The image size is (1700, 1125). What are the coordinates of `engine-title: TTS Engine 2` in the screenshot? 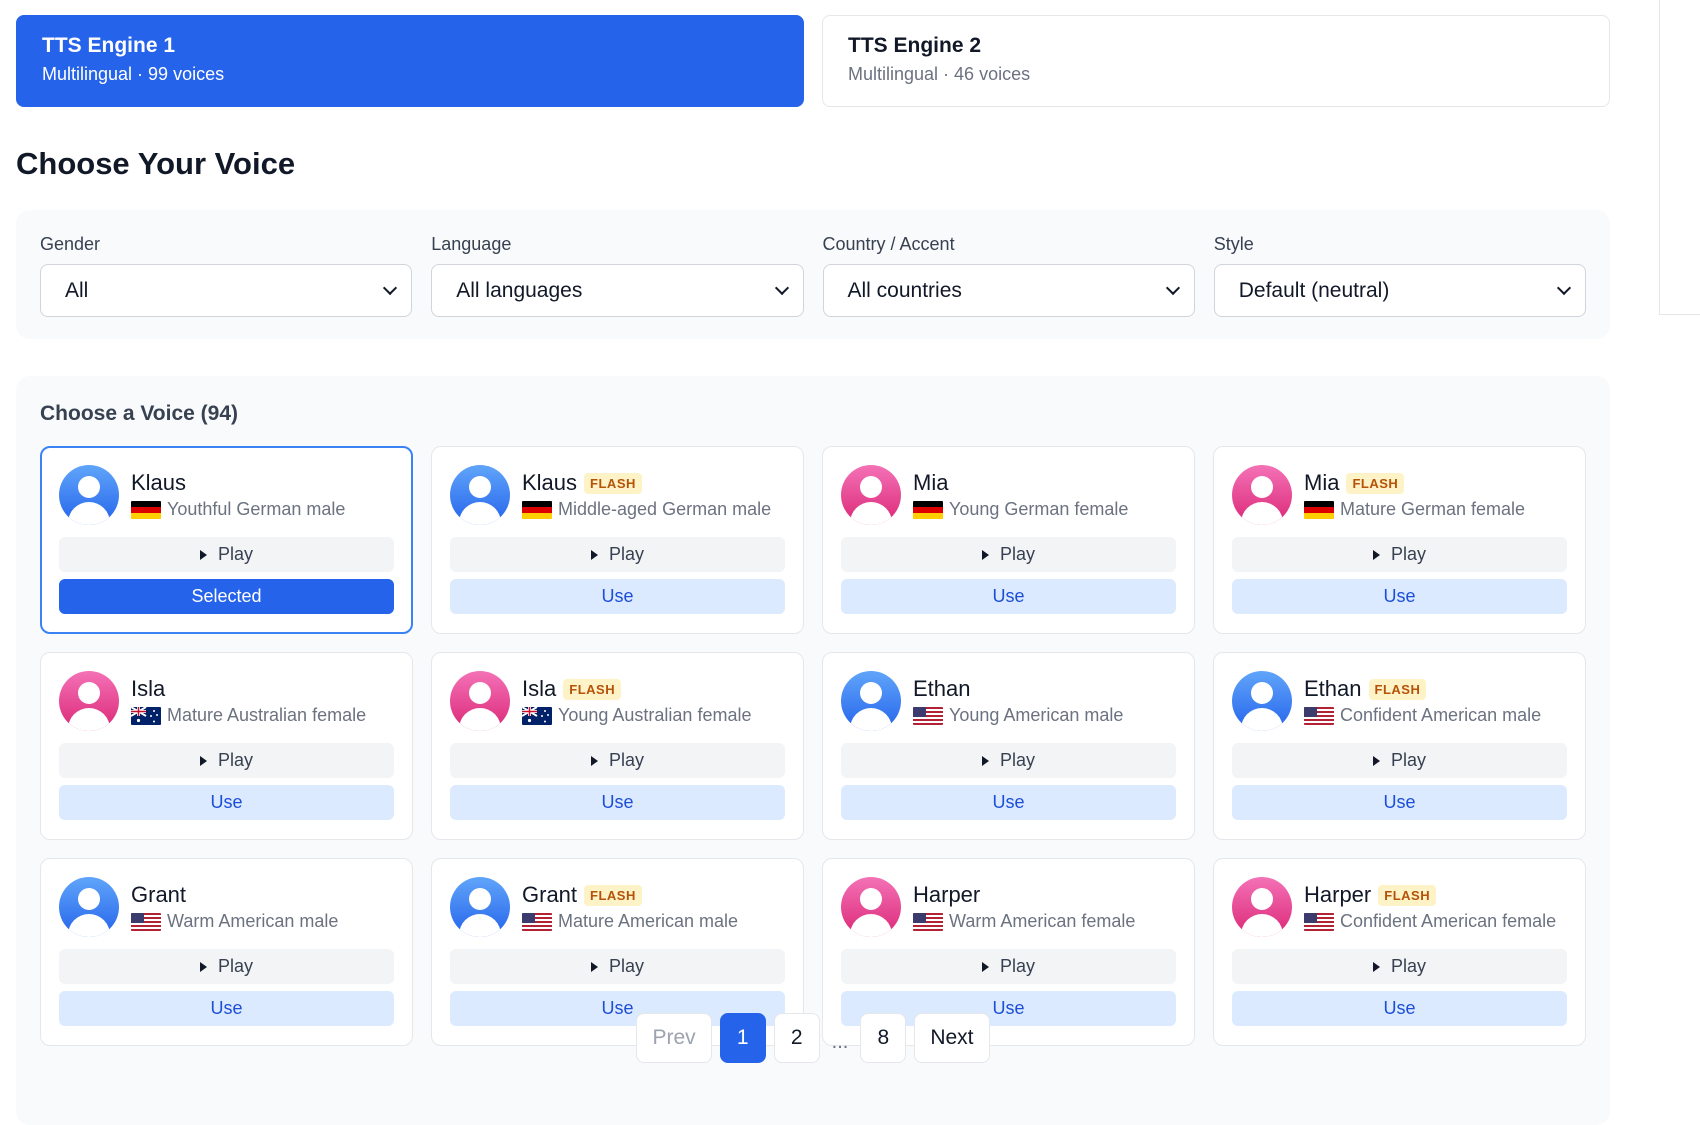 It's located at (915, 45).